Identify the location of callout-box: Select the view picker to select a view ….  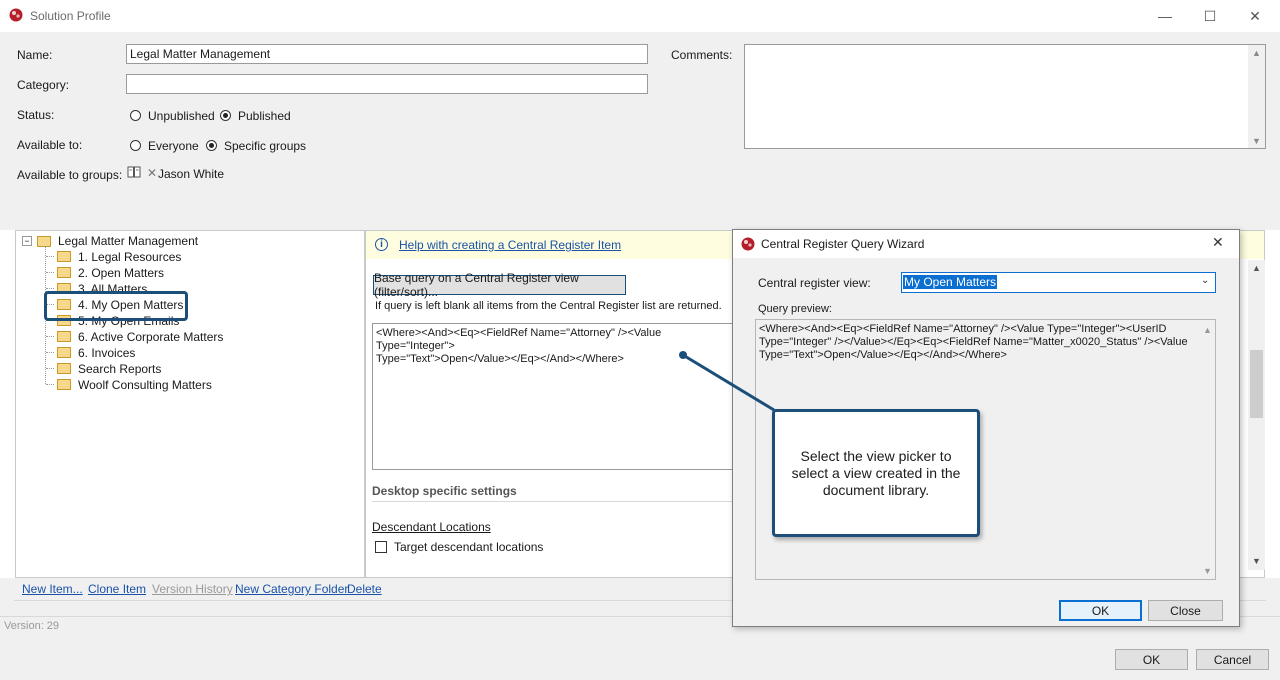
(876, 473).